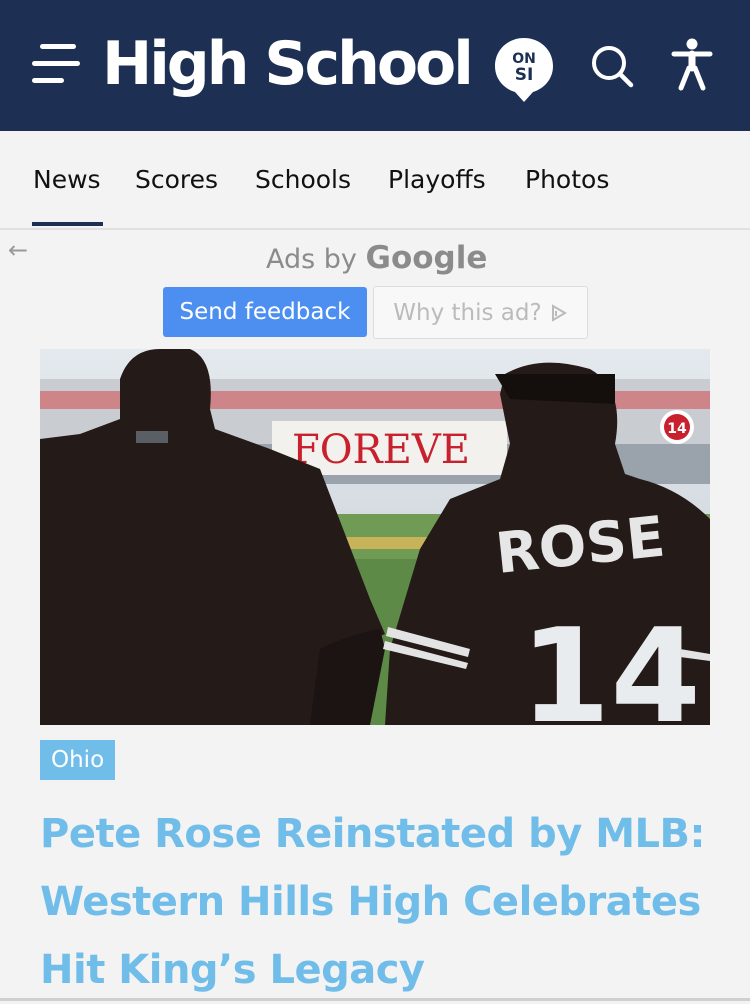 The image size is (750, 1004). I want to click on hero-banner-text: FOREVE, so click(381, 450).